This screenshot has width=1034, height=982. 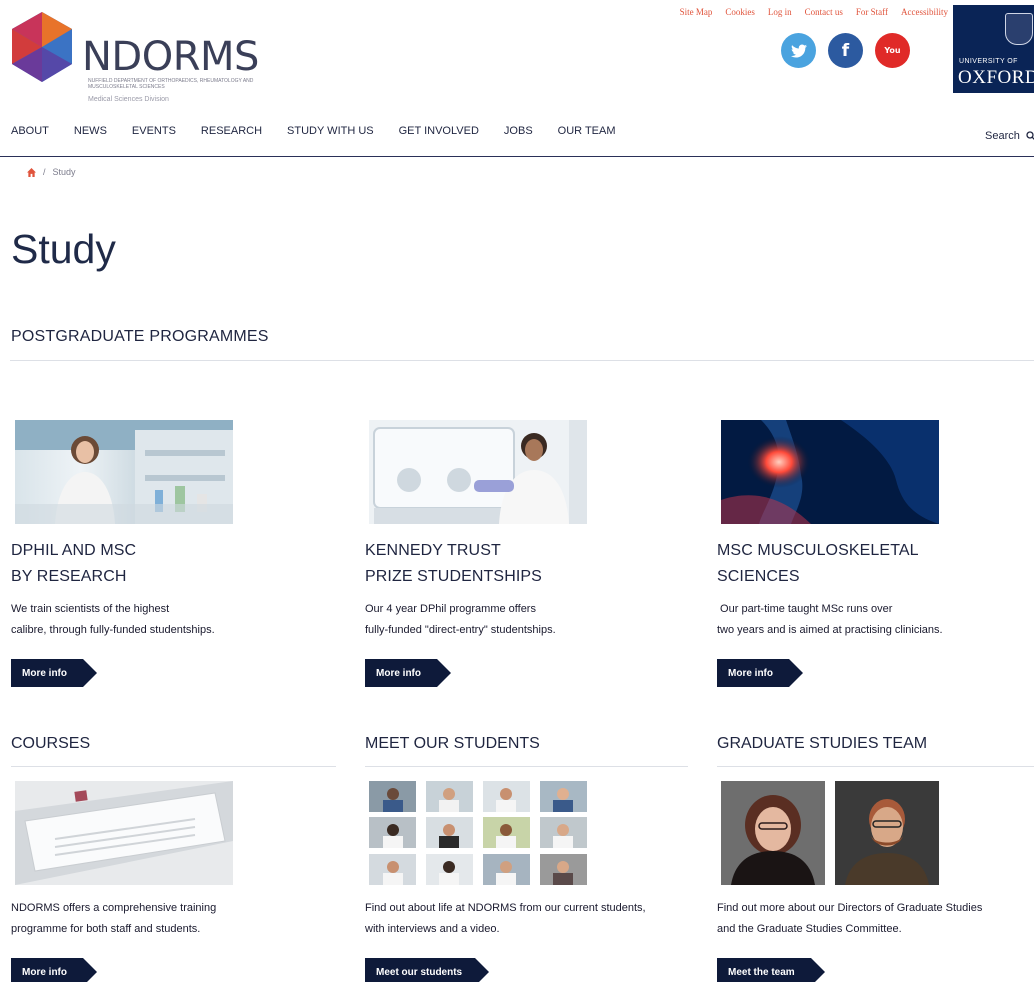 I want to click on for-staff-link: For Staff, so click(x=872, y=12).